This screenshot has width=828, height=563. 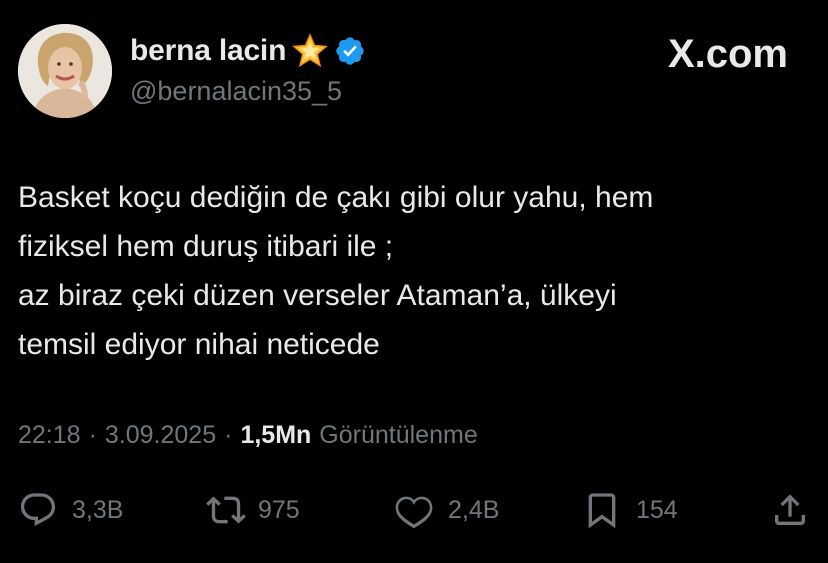 I want to click on bookmark-button: 154, so click(x=630, y=510).